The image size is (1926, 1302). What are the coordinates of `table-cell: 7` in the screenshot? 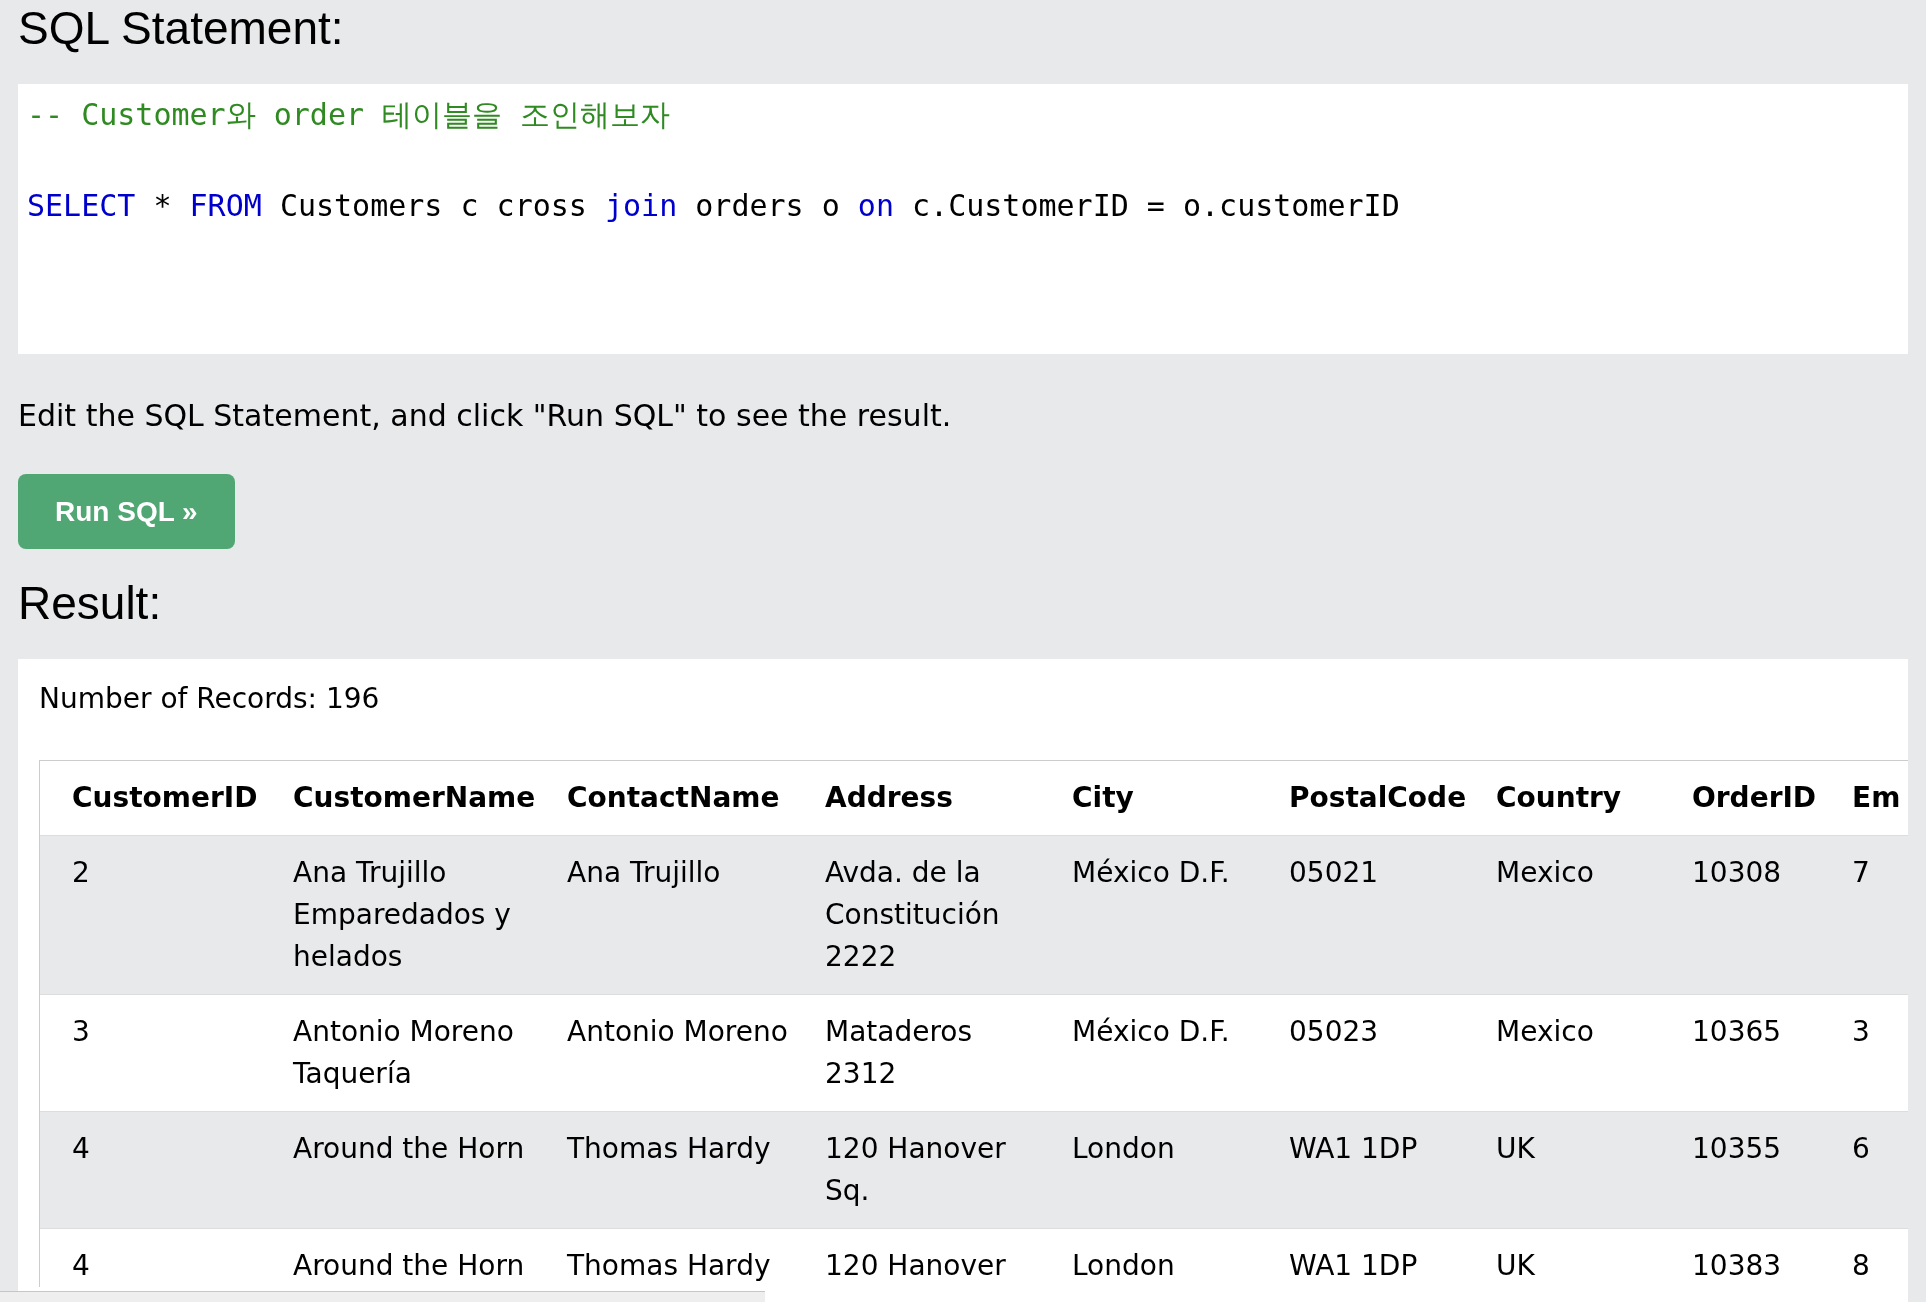 It's located at (1872, 915).